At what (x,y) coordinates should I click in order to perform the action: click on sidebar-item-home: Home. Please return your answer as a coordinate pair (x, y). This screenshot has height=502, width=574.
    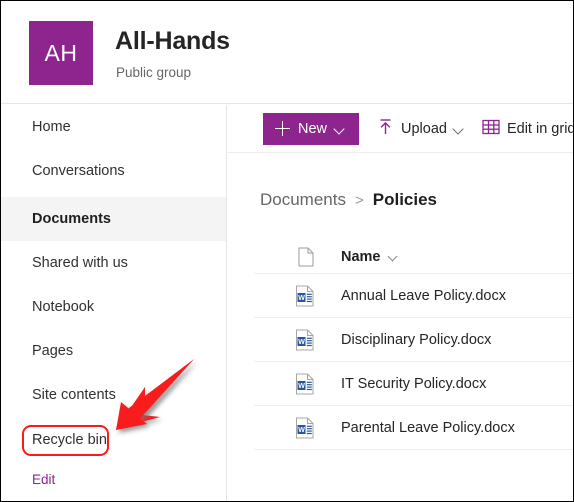
    Looking at the image, I should click on (113, 127).